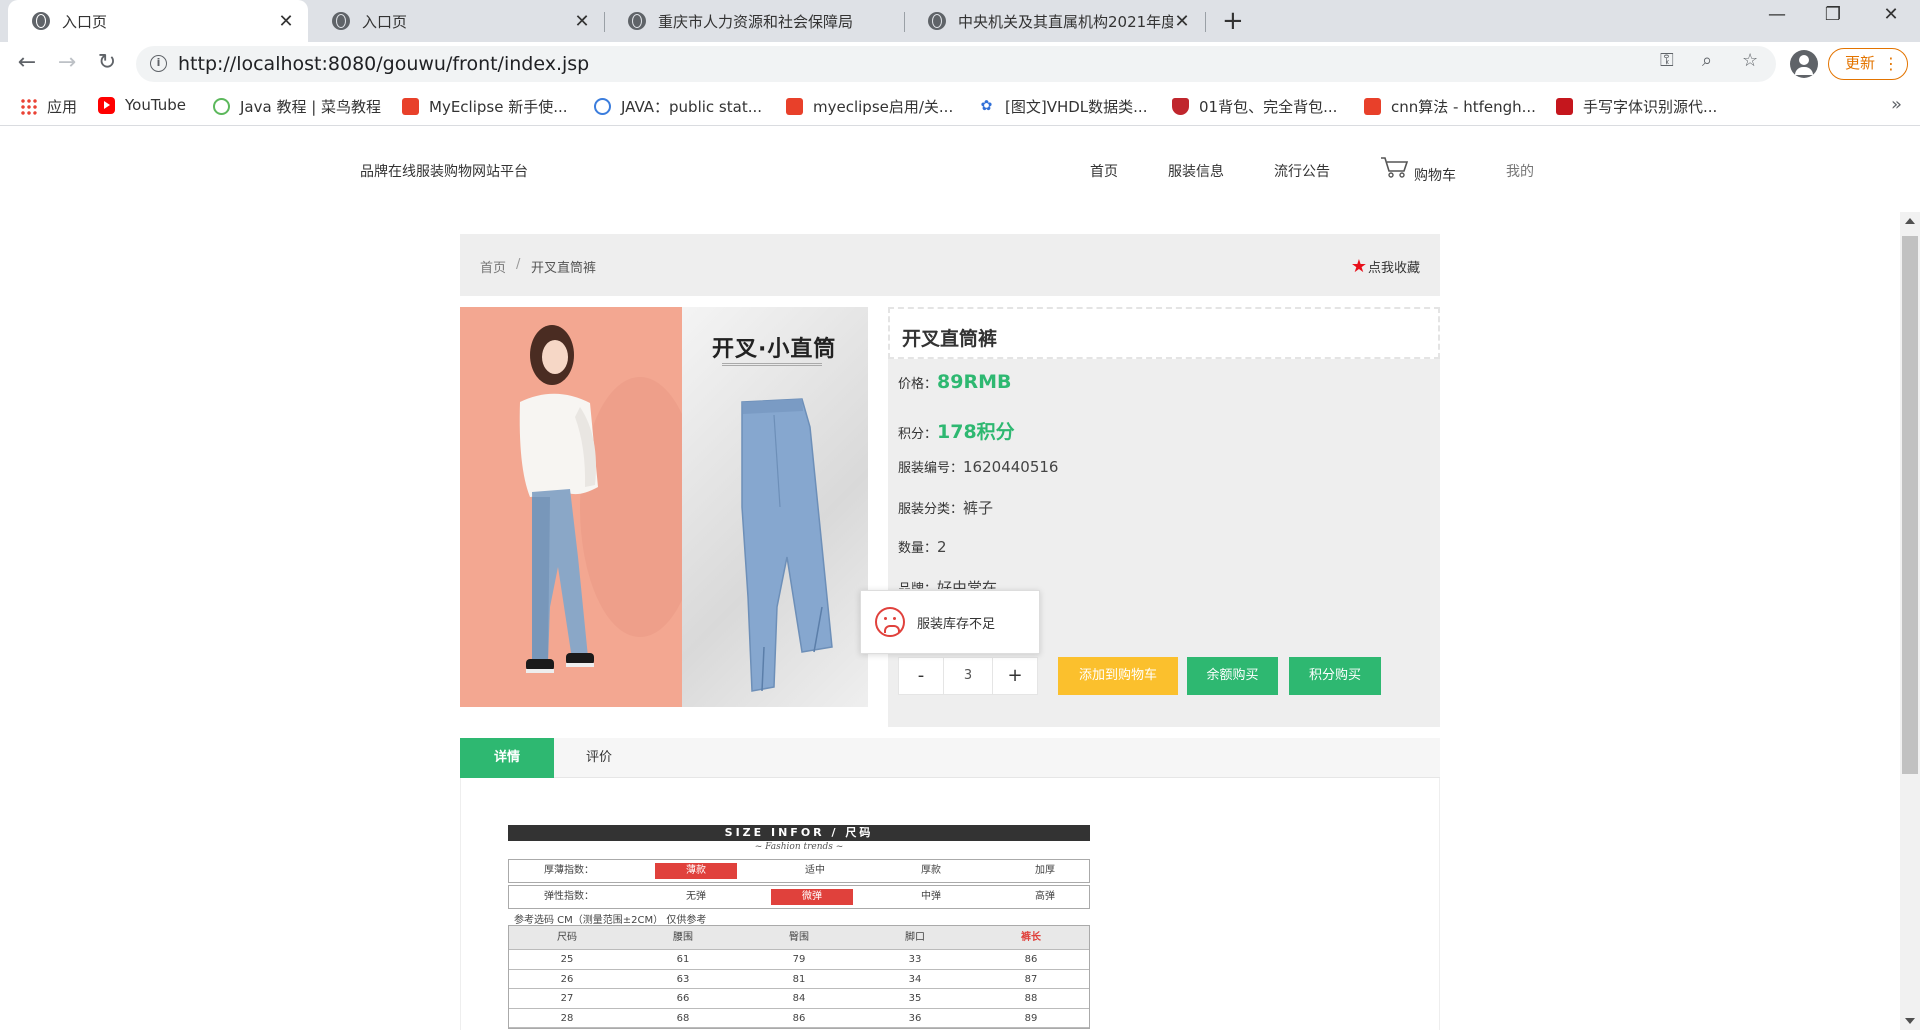 This screenshot has height=1030, width=1920. What do you see at coordinates (1833, 14) in the screenshot?
I see `restore-icon: ❐` at bounding box center [1833, 14].